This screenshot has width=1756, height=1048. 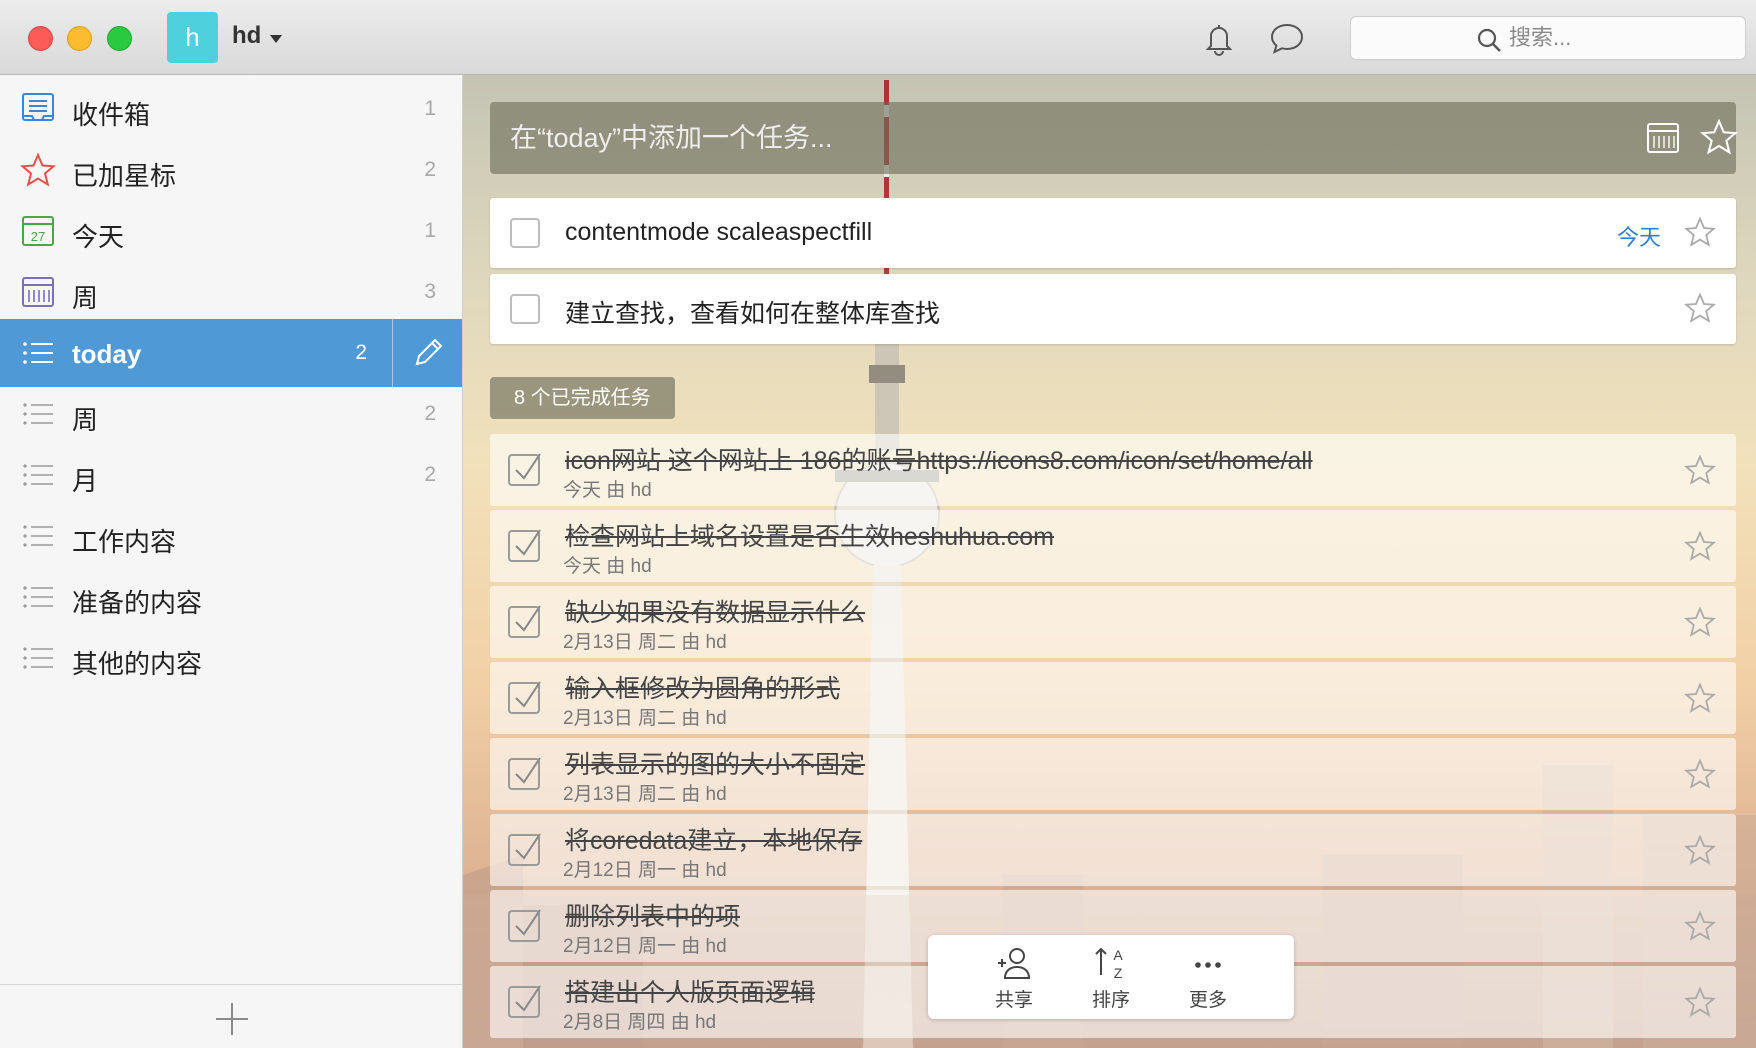 I want to click on sidebar-item-list-work: 工作内容, so click(x=231, y=536).